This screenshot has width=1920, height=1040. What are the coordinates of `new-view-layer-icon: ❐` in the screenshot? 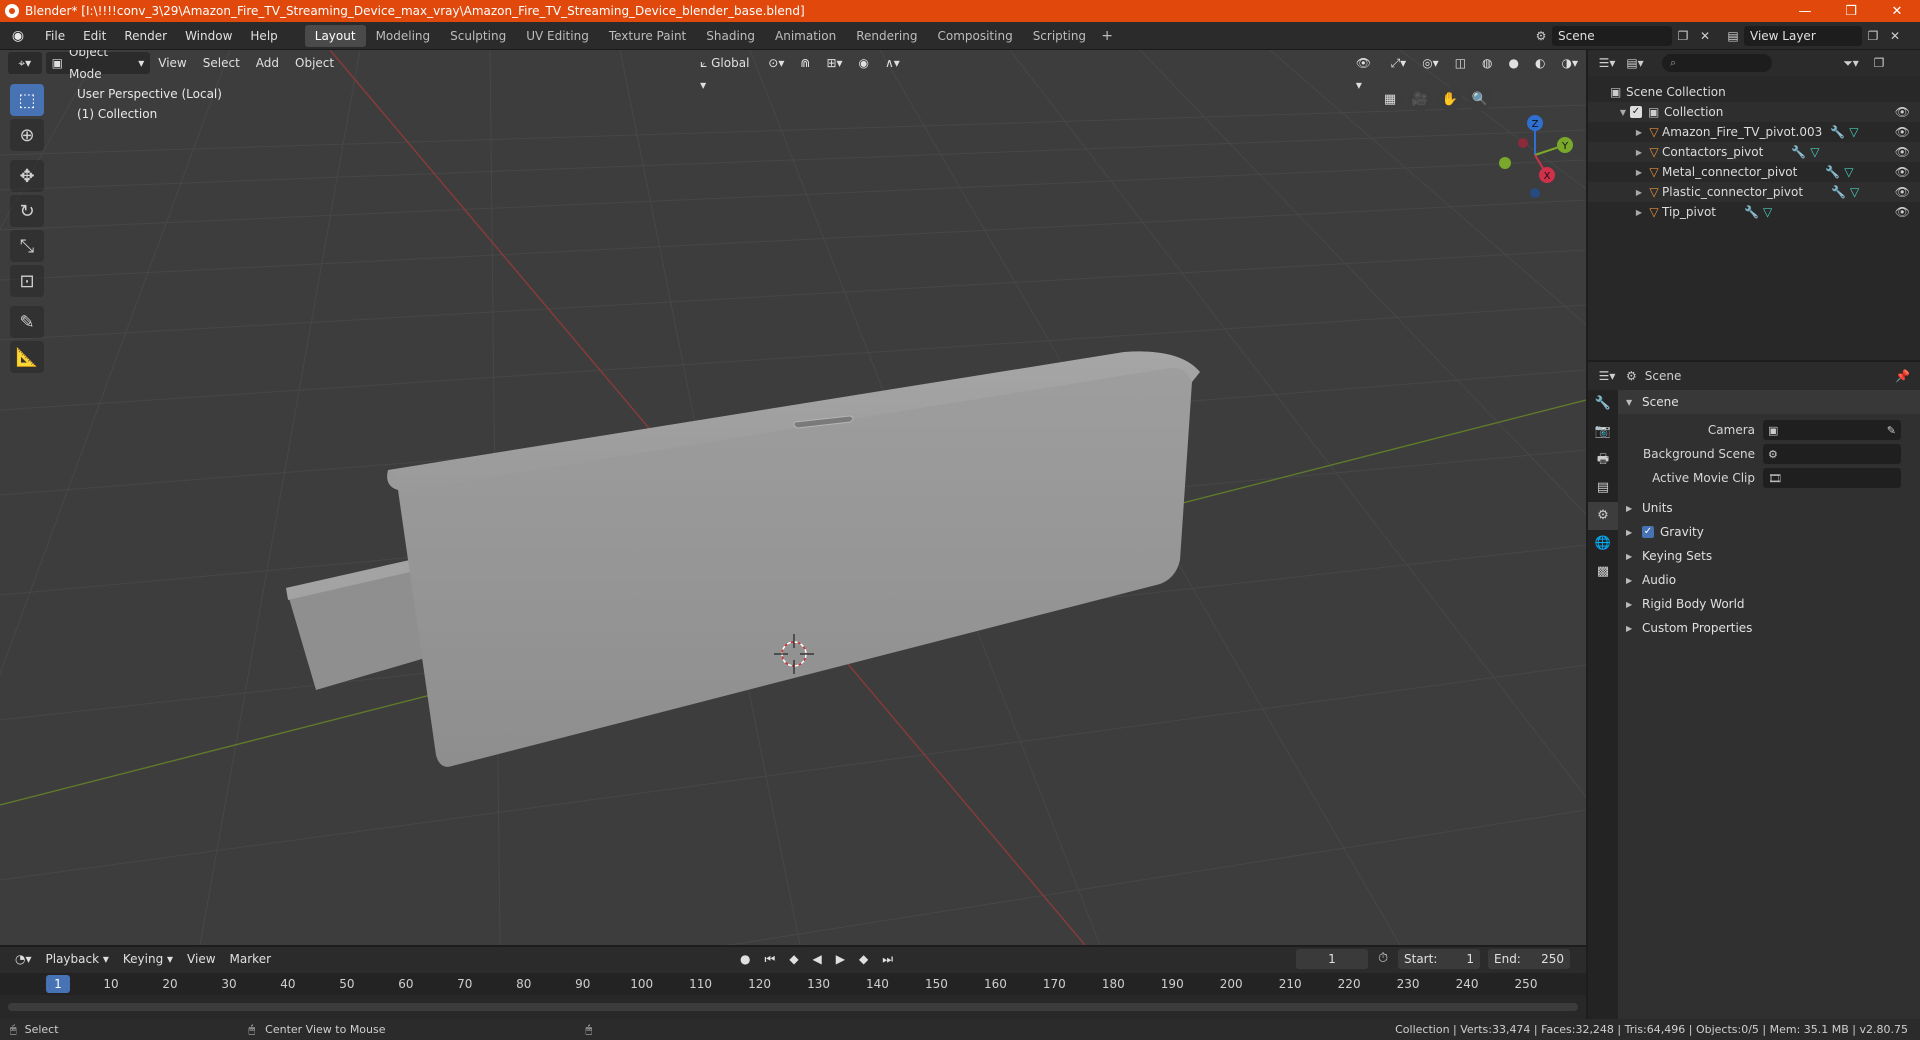 It's located at (1873, 36).